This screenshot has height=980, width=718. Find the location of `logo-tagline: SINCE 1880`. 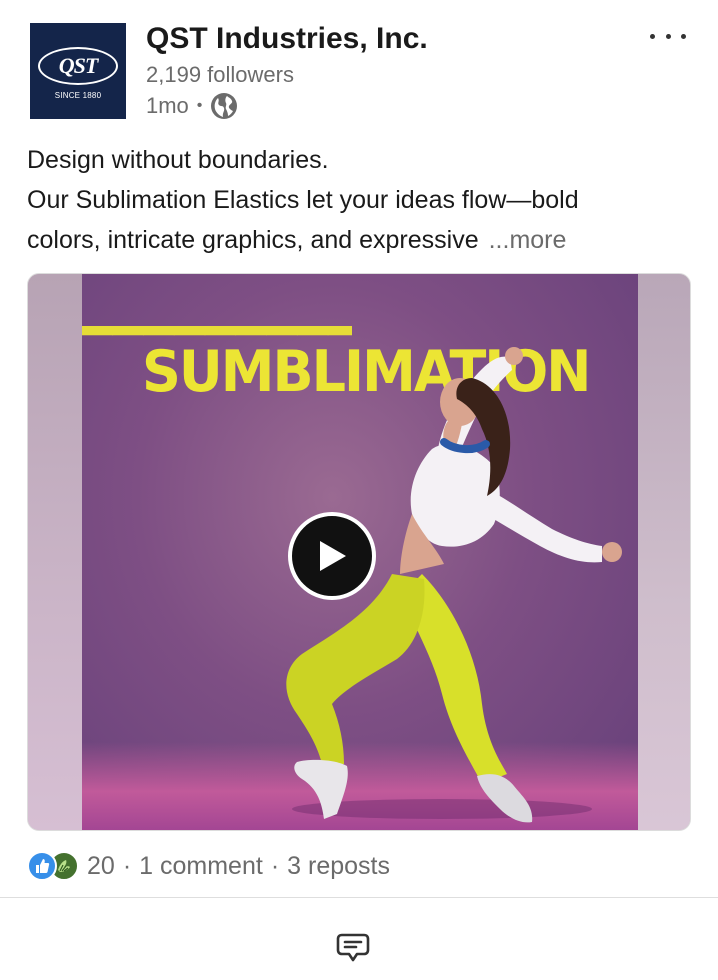

logo-tagline: SINCE 1880 is located at coordinates (78, 95).